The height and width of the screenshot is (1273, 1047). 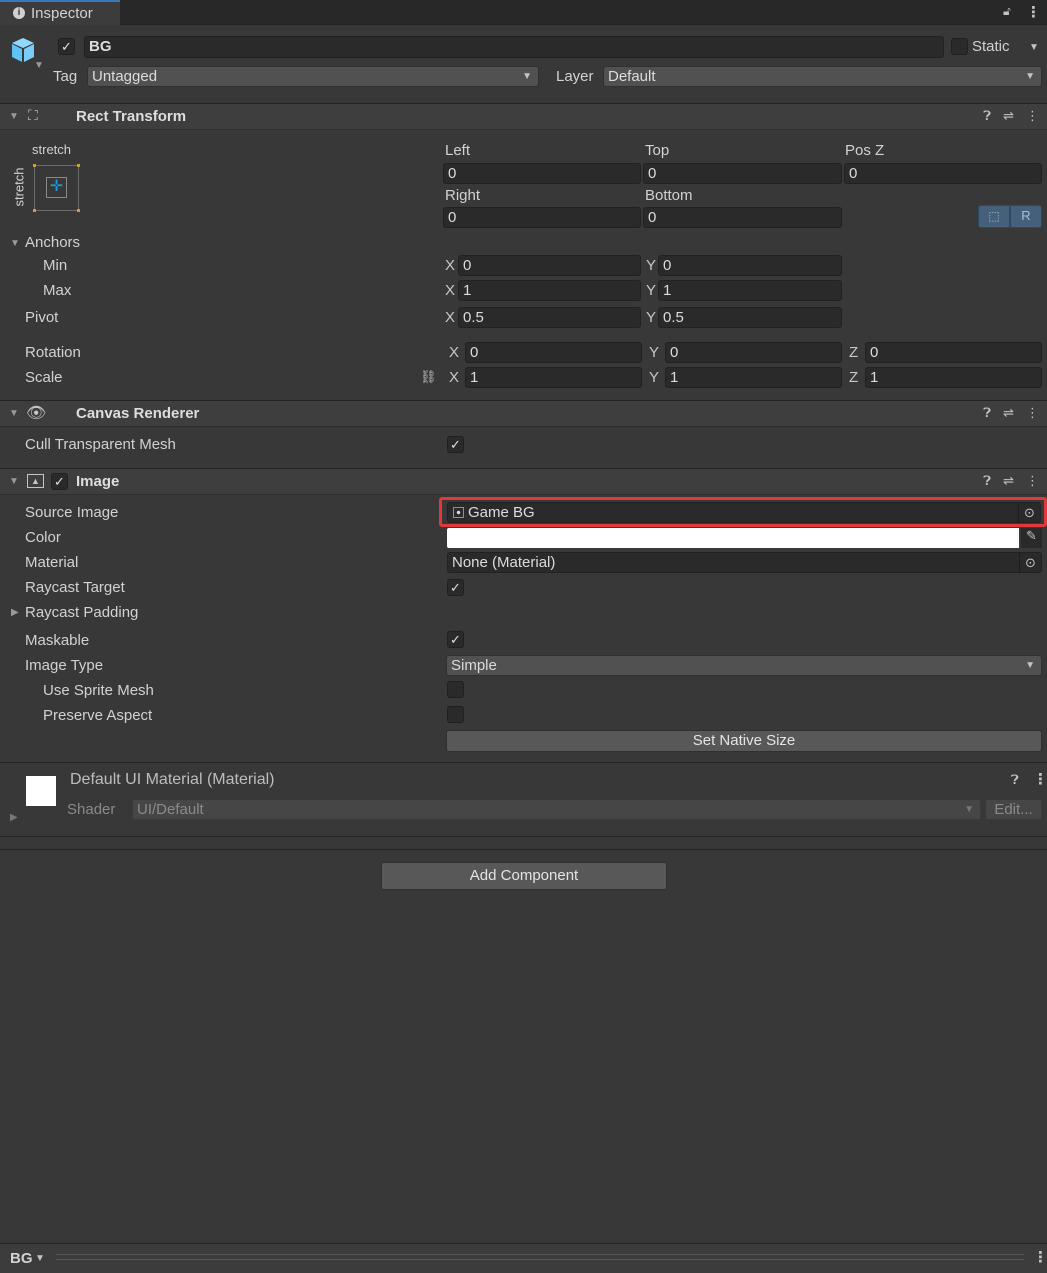 What do you see at coordinates (1034, 47) in the screenshot?
I see `static-dropdown-arrow: ▼` at bounding box center [1034, 47].